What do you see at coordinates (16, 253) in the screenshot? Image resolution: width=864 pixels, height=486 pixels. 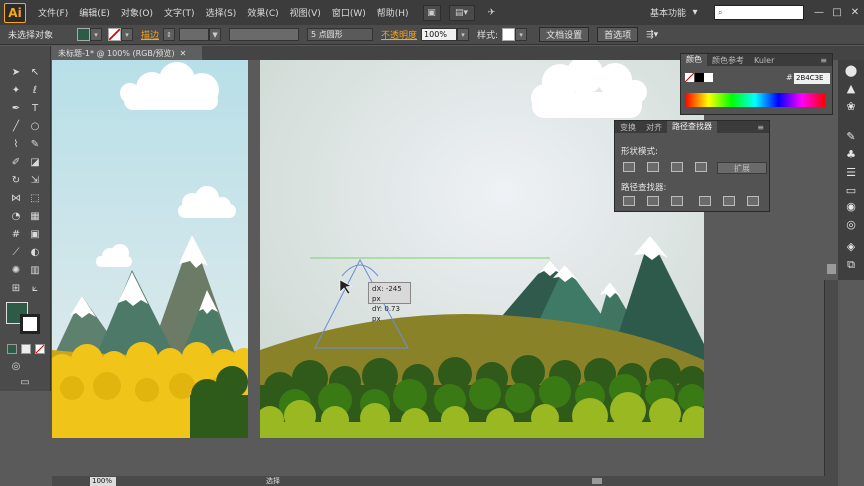 I see `eyedropper-icon: ⟋` at bounding box center [16, 253].